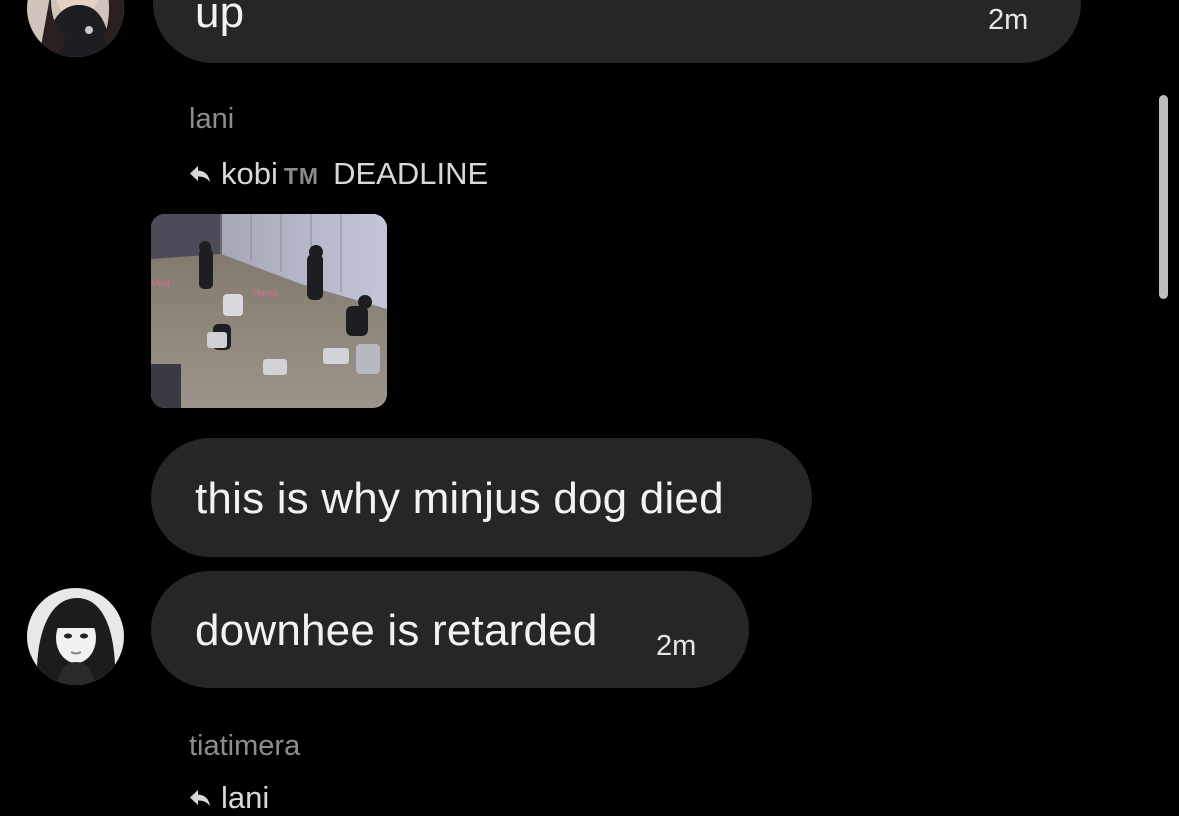 This screenshot has height=816, width=1179. What do you see at coordinates (459, 498) in the screenshot?
I see `message-text: this is why minjus dog died` at bounding box center [459, 498].